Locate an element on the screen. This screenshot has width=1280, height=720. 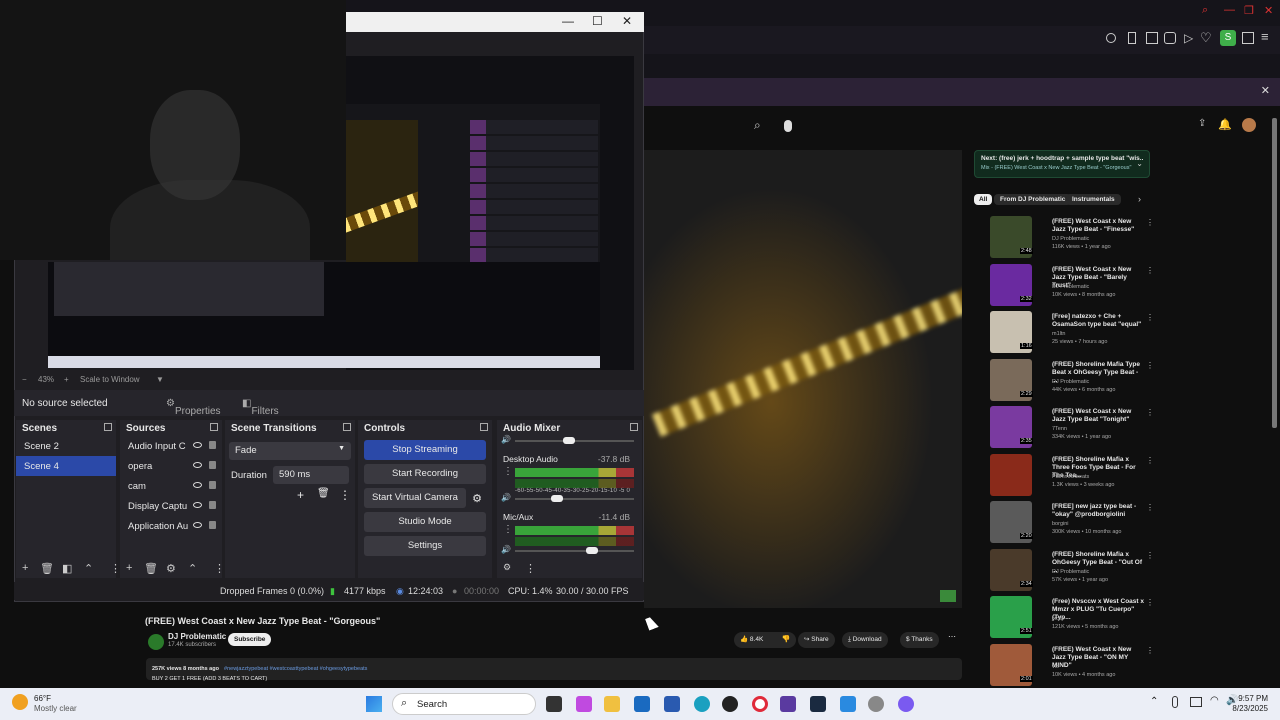
rec-channel: jxcke is located at coordinates (1058, 619).